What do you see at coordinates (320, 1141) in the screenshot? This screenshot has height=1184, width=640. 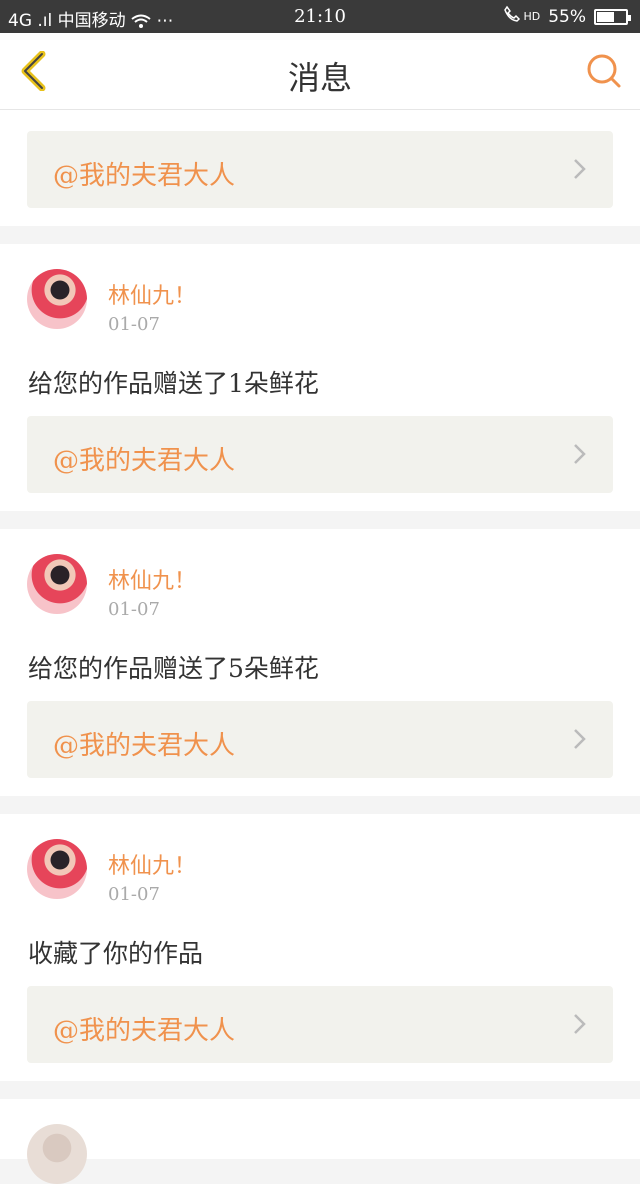 I see `list-item` at bounding box center [320, 1141].